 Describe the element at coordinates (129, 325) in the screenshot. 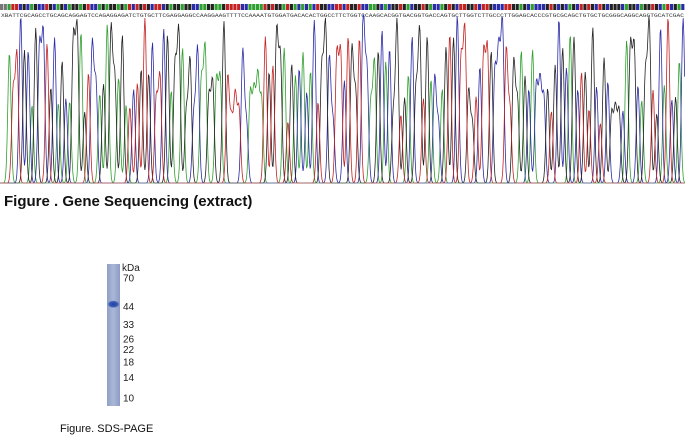

I see `marker-label-33: 33` at that location.